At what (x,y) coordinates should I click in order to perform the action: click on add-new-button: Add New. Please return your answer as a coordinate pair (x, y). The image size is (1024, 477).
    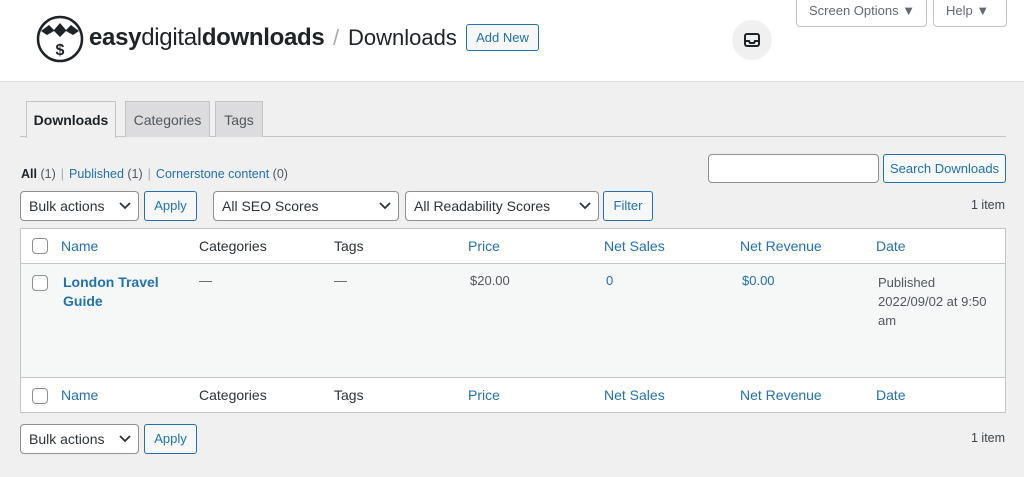
    Looking at the image, I should click on (502, 37).